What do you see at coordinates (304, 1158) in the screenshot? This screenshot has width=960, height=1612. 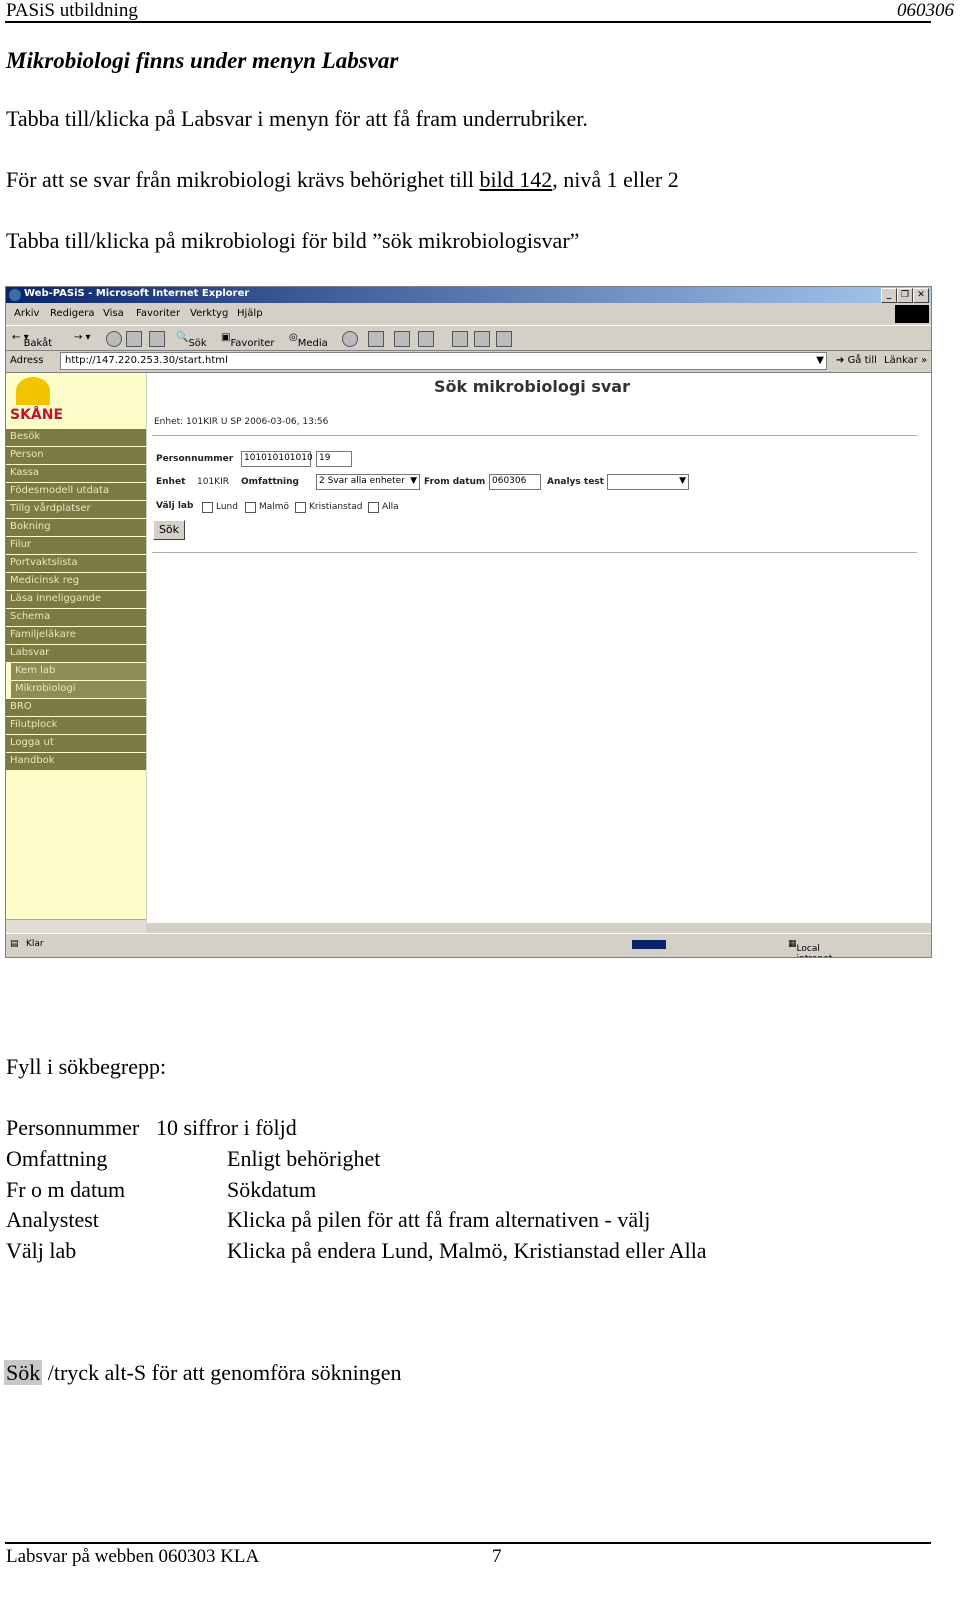 I see `field-desc: Enligt behörighet` at bounding box center [304, 1158].